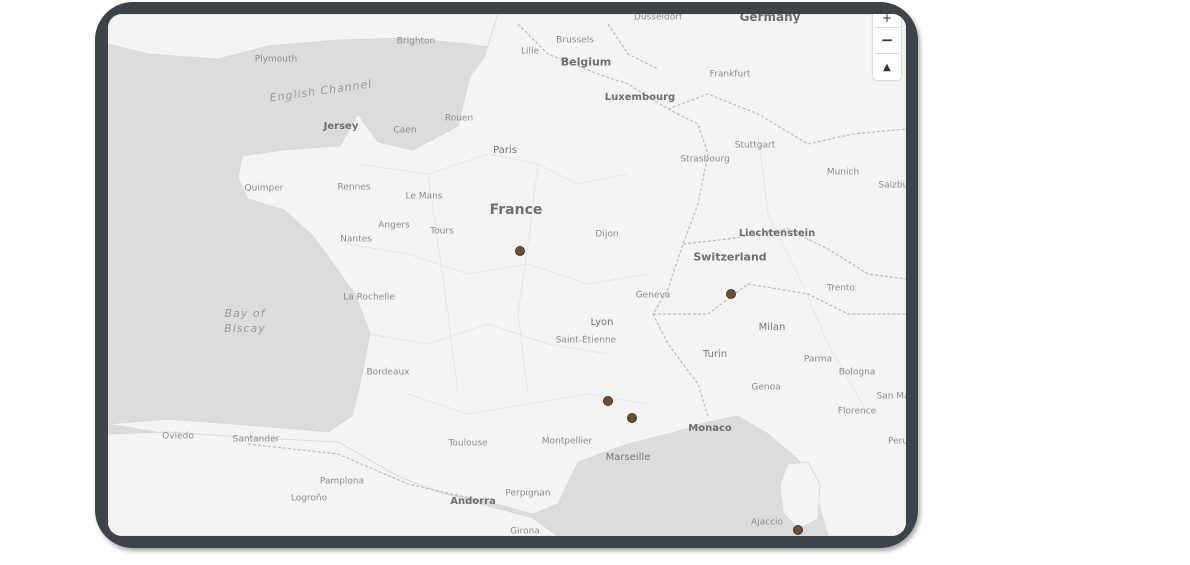  What do you see at coordinates (276, 59) in the screenshot?
I see `city-label: Plymouth` at bounding box center [276, 59].